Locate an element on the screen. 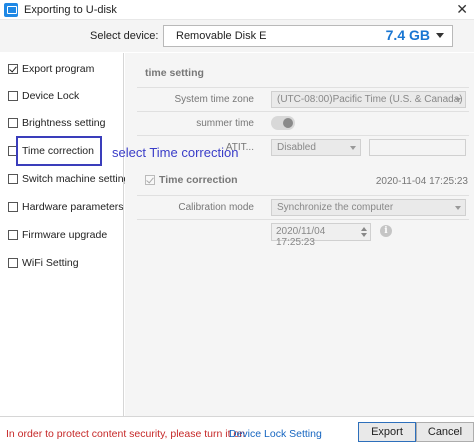 This screenshot has height=444, width=474. export-button: Export is located at coordinates (387, 432).